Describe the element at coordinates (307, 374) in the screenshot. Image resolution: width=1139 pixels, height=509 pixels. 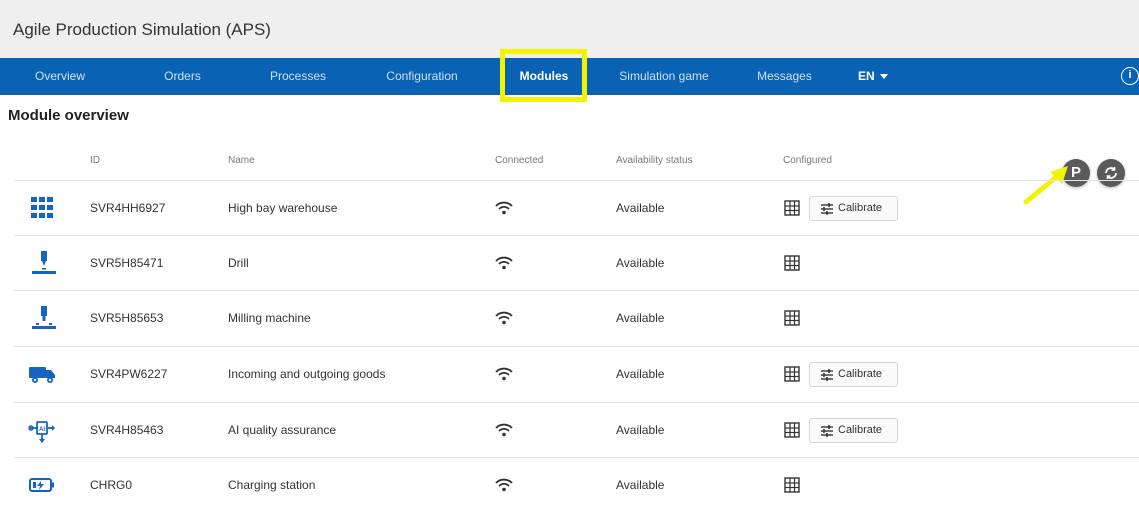
I see `module-name: Incoming and outgoing goods` at that location.